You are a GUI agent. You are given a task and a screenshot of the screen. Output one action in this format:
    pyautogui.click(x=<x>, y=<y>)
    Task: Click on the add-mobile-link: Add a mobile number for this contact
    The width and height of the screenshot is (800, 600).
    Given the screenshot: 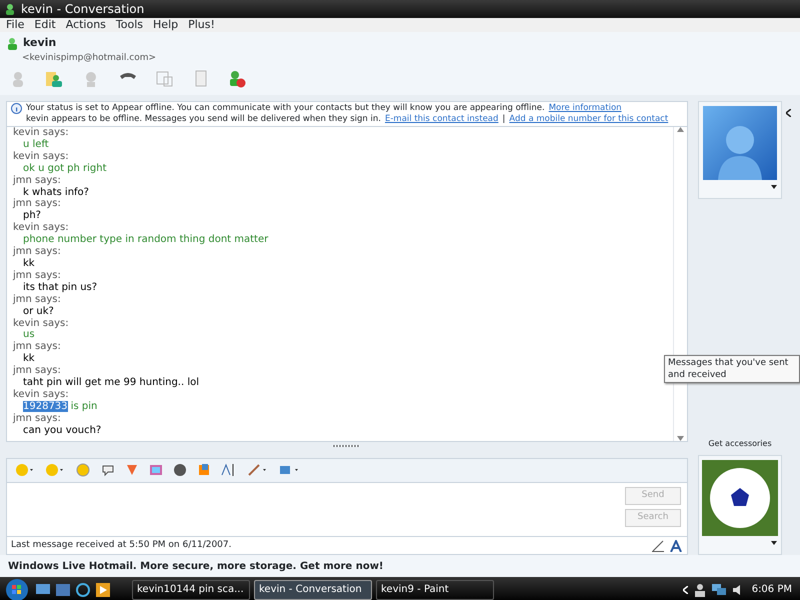 What is the action you would take?
    pyautogui.click(x=588, y=119)
    